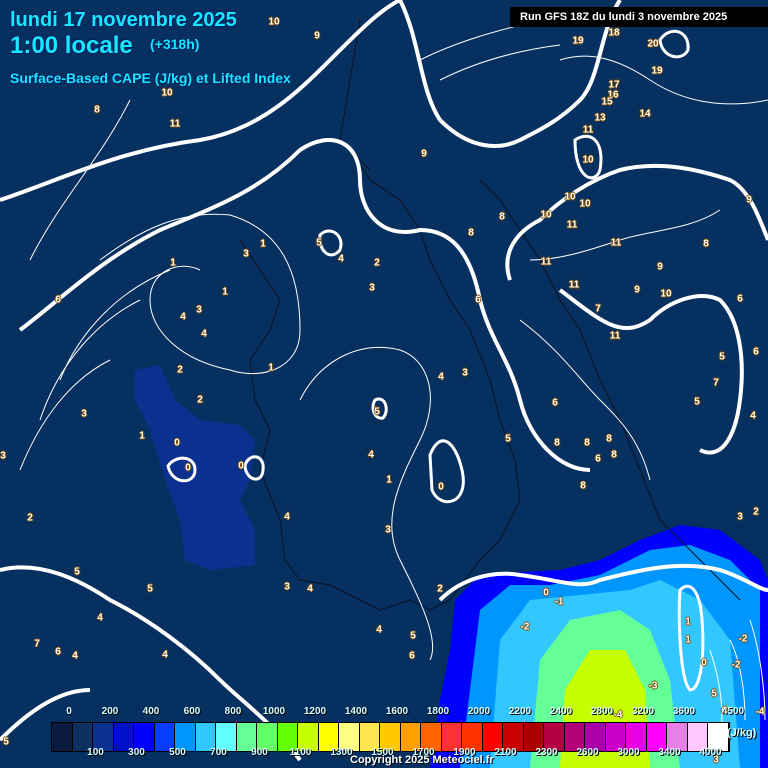 Image resolution: width=768 pixels, height=768 pixels. What do you see at coordinates (315, 711) in the screenshot?
I see `scale-tick-top: 1200` at bounding box center [315, 711].